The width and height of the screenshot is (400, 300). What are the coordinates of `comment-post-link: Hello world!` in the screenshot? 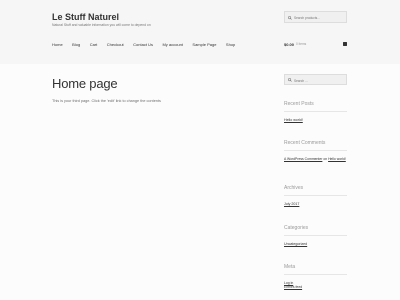 It's located at (337, 159).